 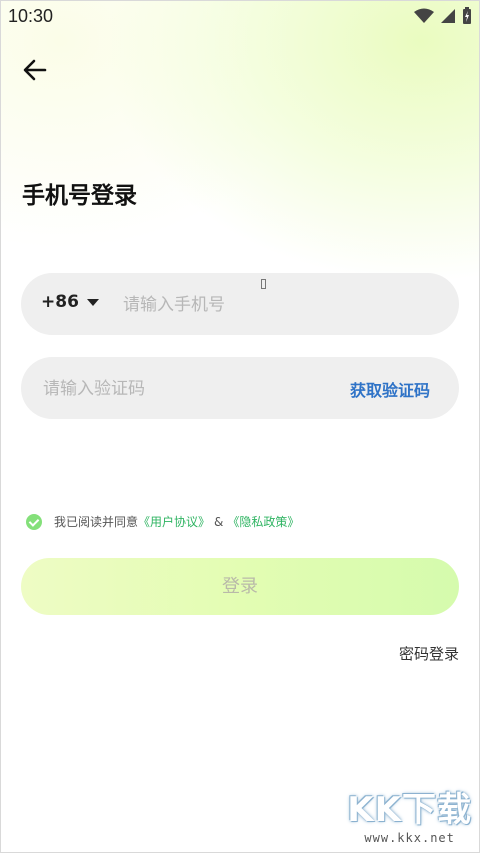 I want to click on country-code-selector: +86, so click(x=70, y=302).